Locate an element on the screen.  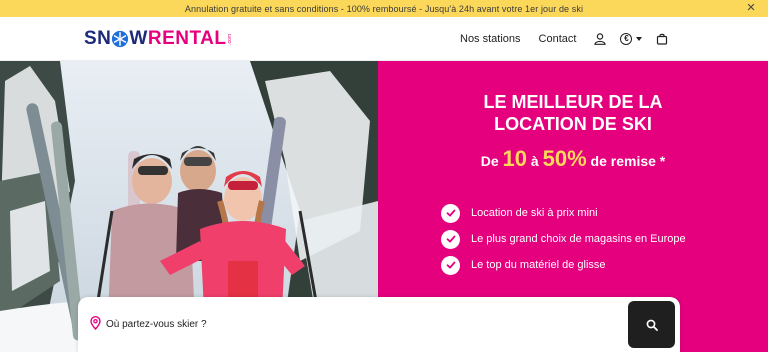
search-icon is located at coordinates (652, 325).